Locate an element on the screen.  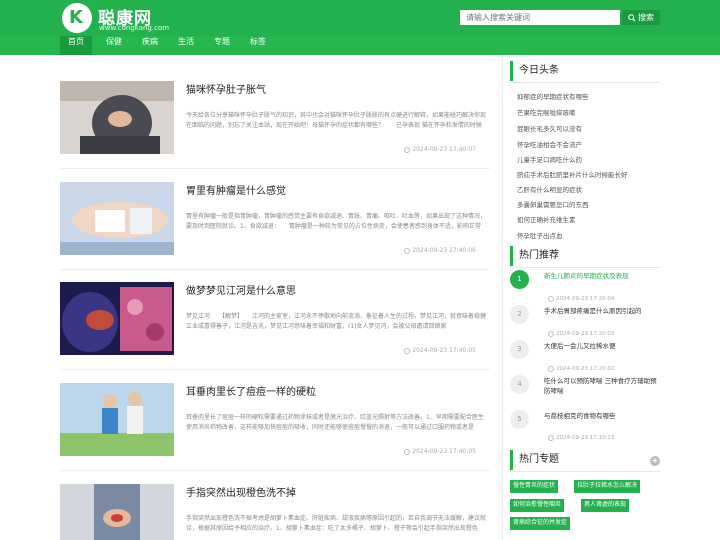
rank-badge: 5 is located at coordinates (519, 419).